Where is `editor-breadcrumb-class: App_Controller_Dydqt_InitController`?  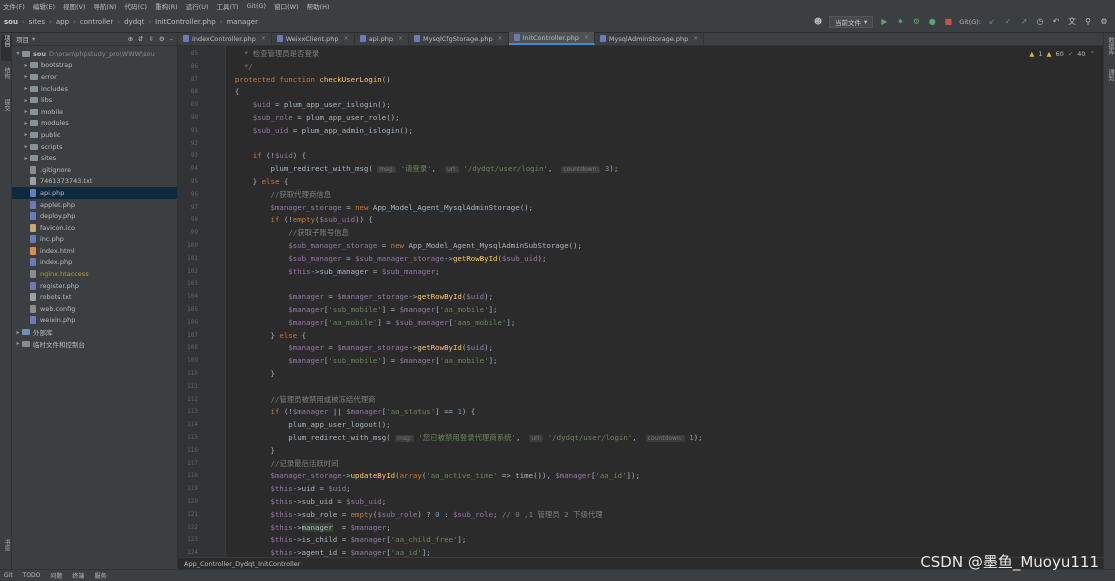
editor-breadcrumb-class: App_Controller_Dydqt_InitController is located at coordinates (242, 564).